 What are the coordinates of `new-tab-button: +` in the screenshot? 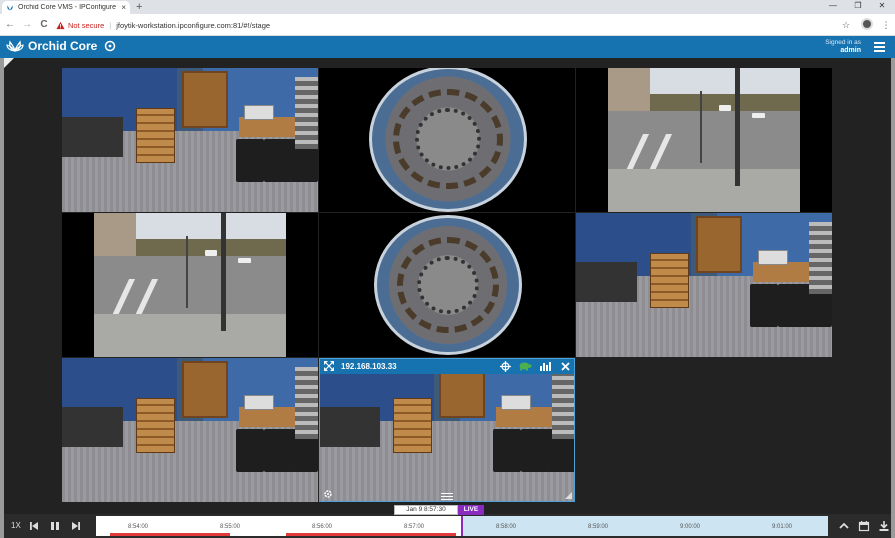 It's located at (139, 7).